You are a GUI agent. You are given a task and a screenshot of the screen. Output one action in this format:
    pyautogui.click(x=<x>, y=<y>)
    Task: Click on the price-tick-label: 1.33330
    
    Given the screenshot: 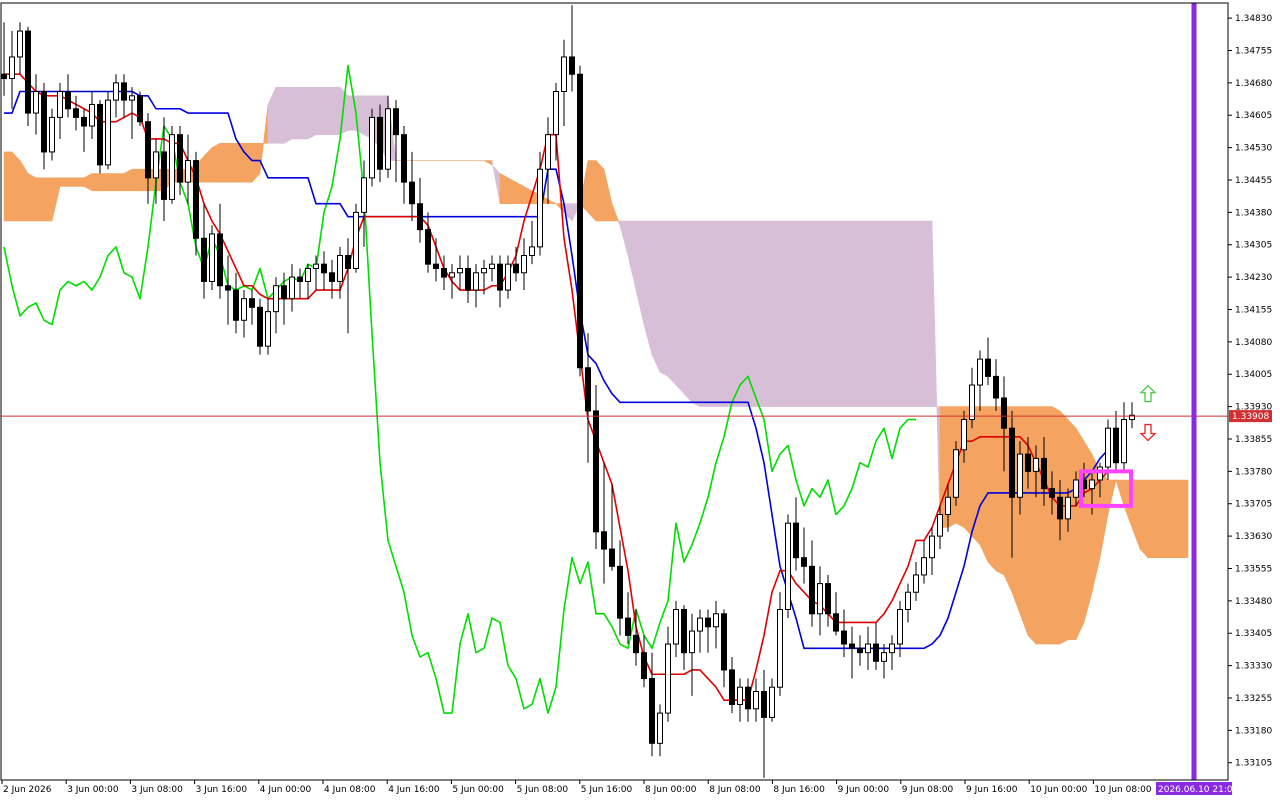 What is the action you would take?
    pyautogui.click(x=1253, y=667)
    